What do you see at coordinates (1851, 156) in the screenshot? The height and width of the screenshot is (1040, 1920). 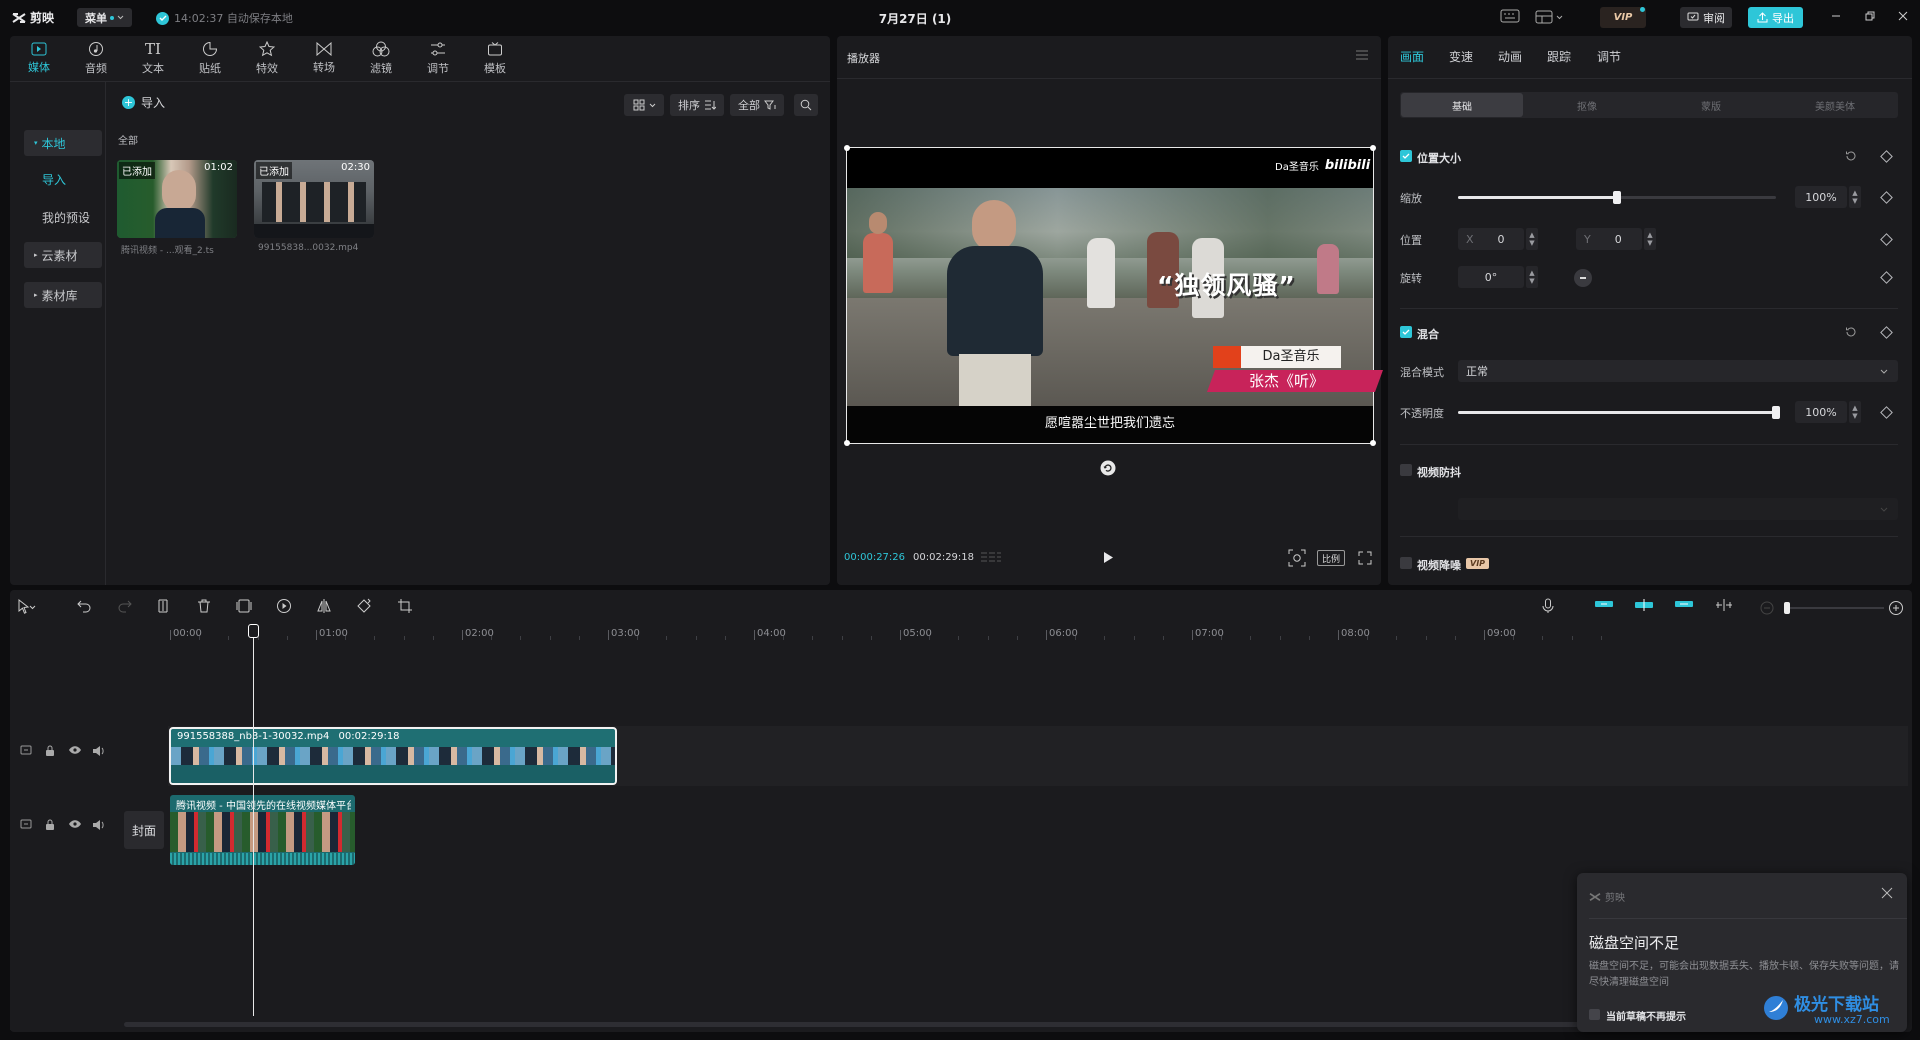 I see `reset-icon` at bounding box center [1851, 156].